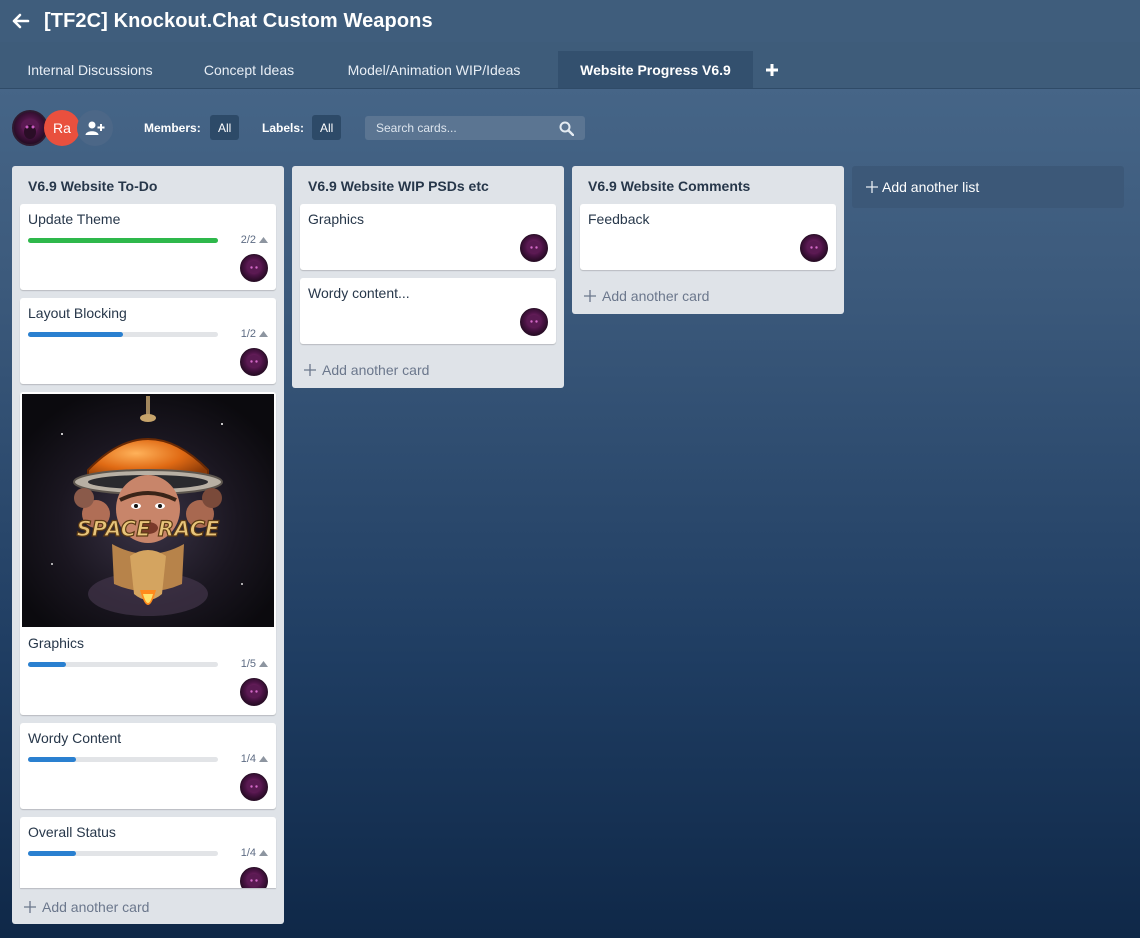  Describe the element at coordinates (90, 69) in the screenshot. I see `tab-internal-discussions: Internal Discussions` at that location.